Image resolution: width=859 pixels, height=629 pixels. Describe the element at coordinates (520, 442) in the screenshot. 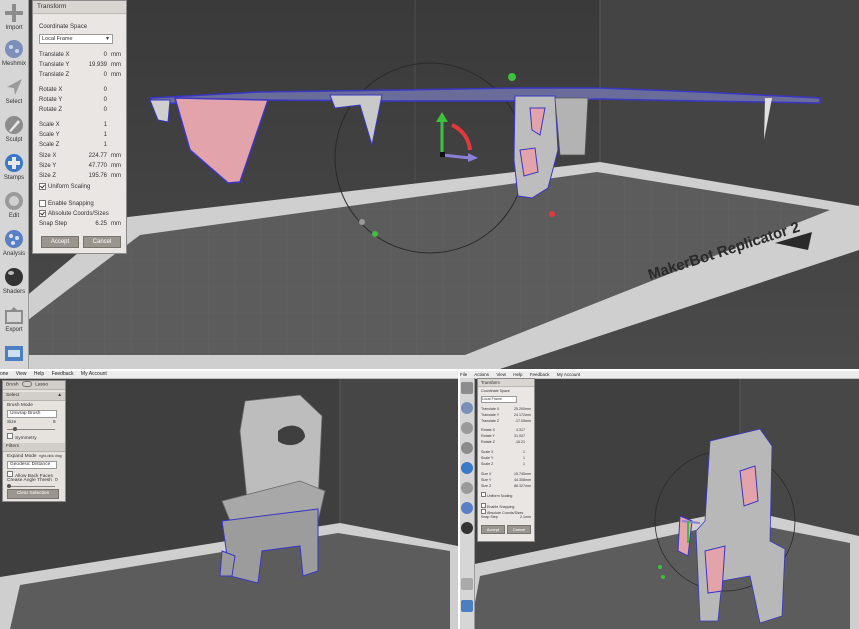

I see `field-value: -16.21` at that location.